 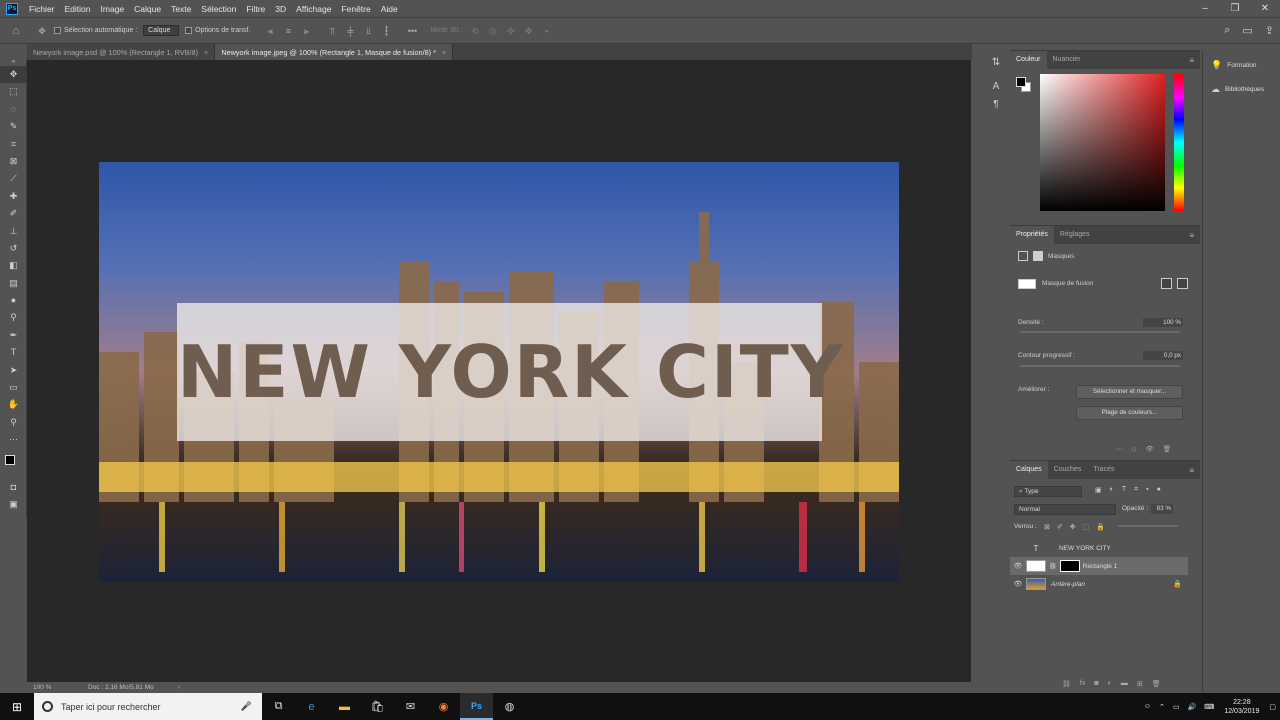 I want to click on task-view-icon: ⧉, so click(x=278, y=706).